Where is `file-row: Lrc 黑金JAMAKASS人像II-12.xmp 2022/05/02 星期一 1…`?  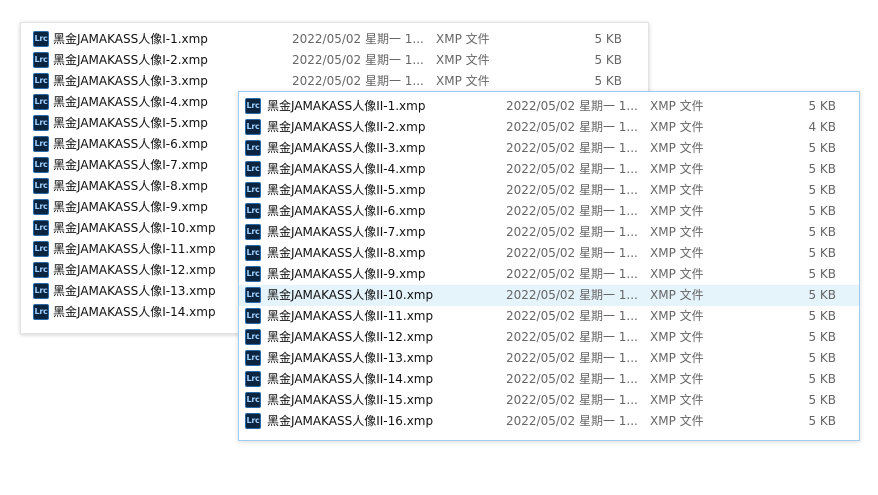 file-row: Lrc 黑金JAMAKASS人像II-12.xmp 2022/05/02 星期一 1… is located at coordinates (549, 337).